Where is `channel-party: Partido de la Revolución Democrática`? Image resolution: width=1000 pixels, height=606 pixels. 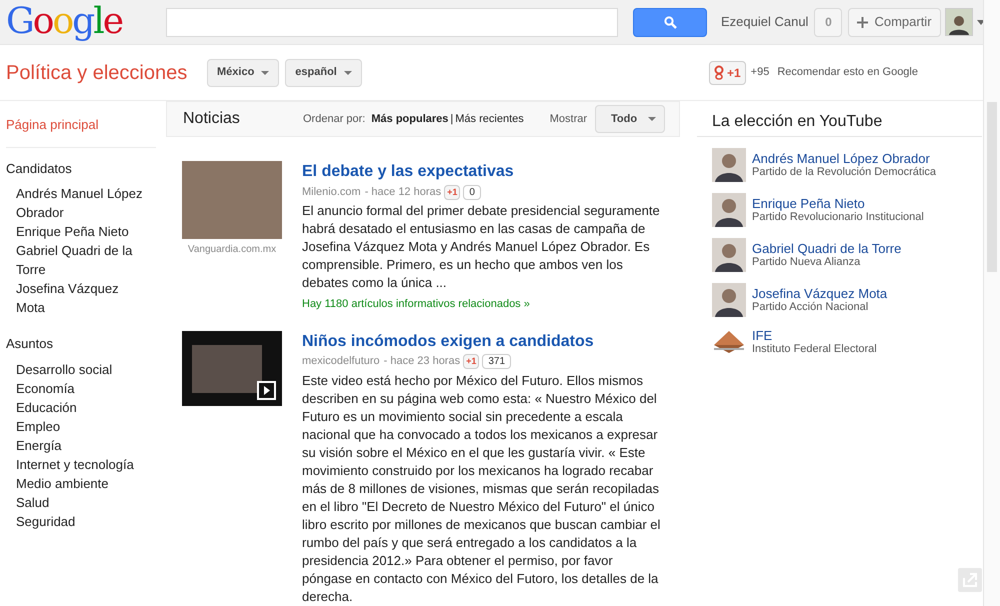 channel-party: Partido de la Revolución Democrática is located at coordinates (844, 172).